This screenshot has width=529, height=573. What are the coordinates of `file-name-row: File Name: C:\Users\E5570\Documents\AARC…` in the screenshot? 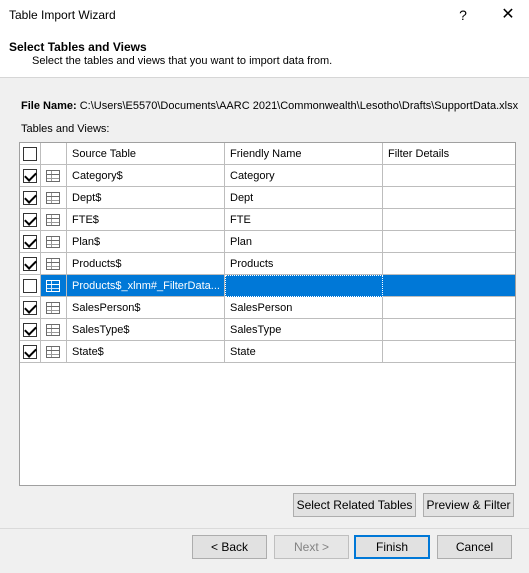 It's located at (269, 106).